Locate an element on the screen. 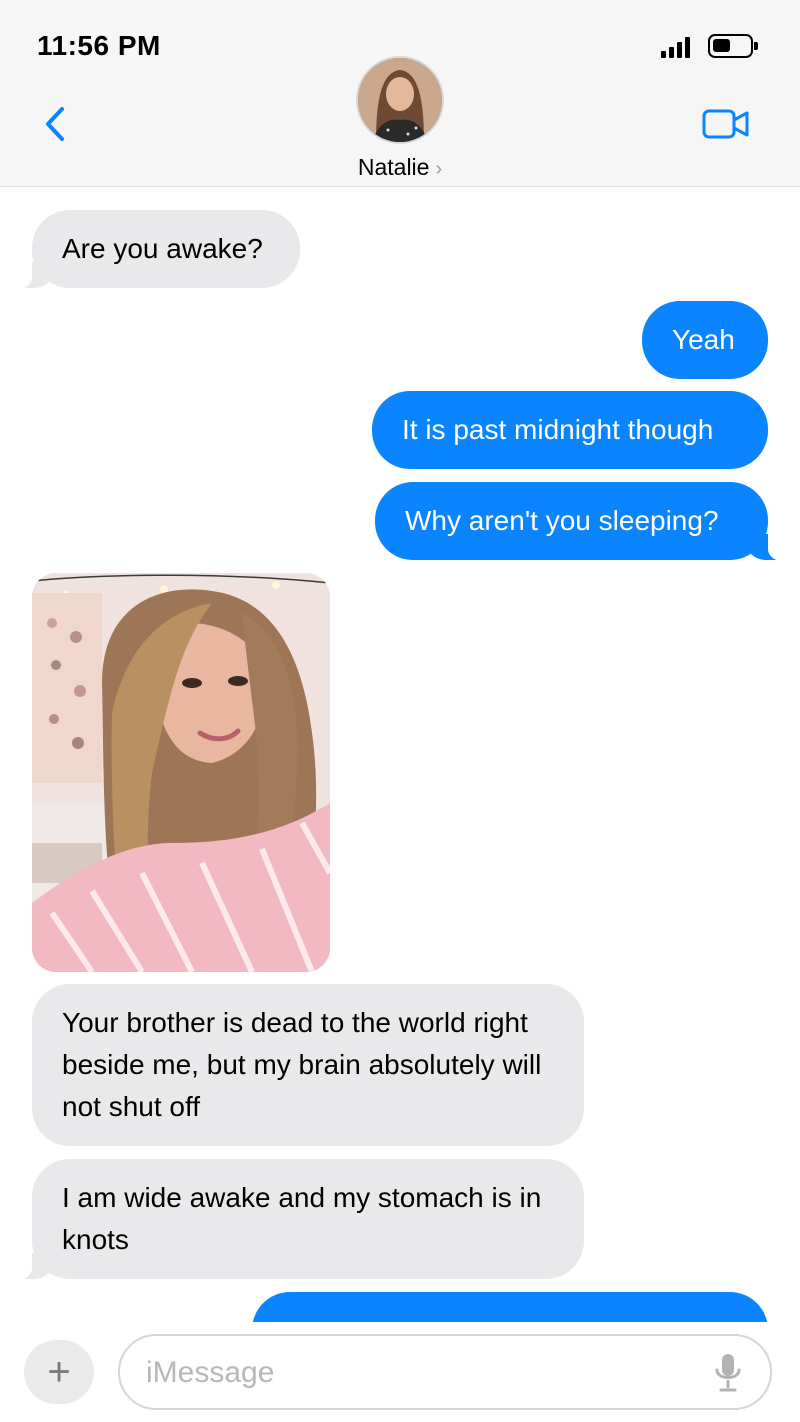  message-text: Yeah is located at coordinates (703, 339).